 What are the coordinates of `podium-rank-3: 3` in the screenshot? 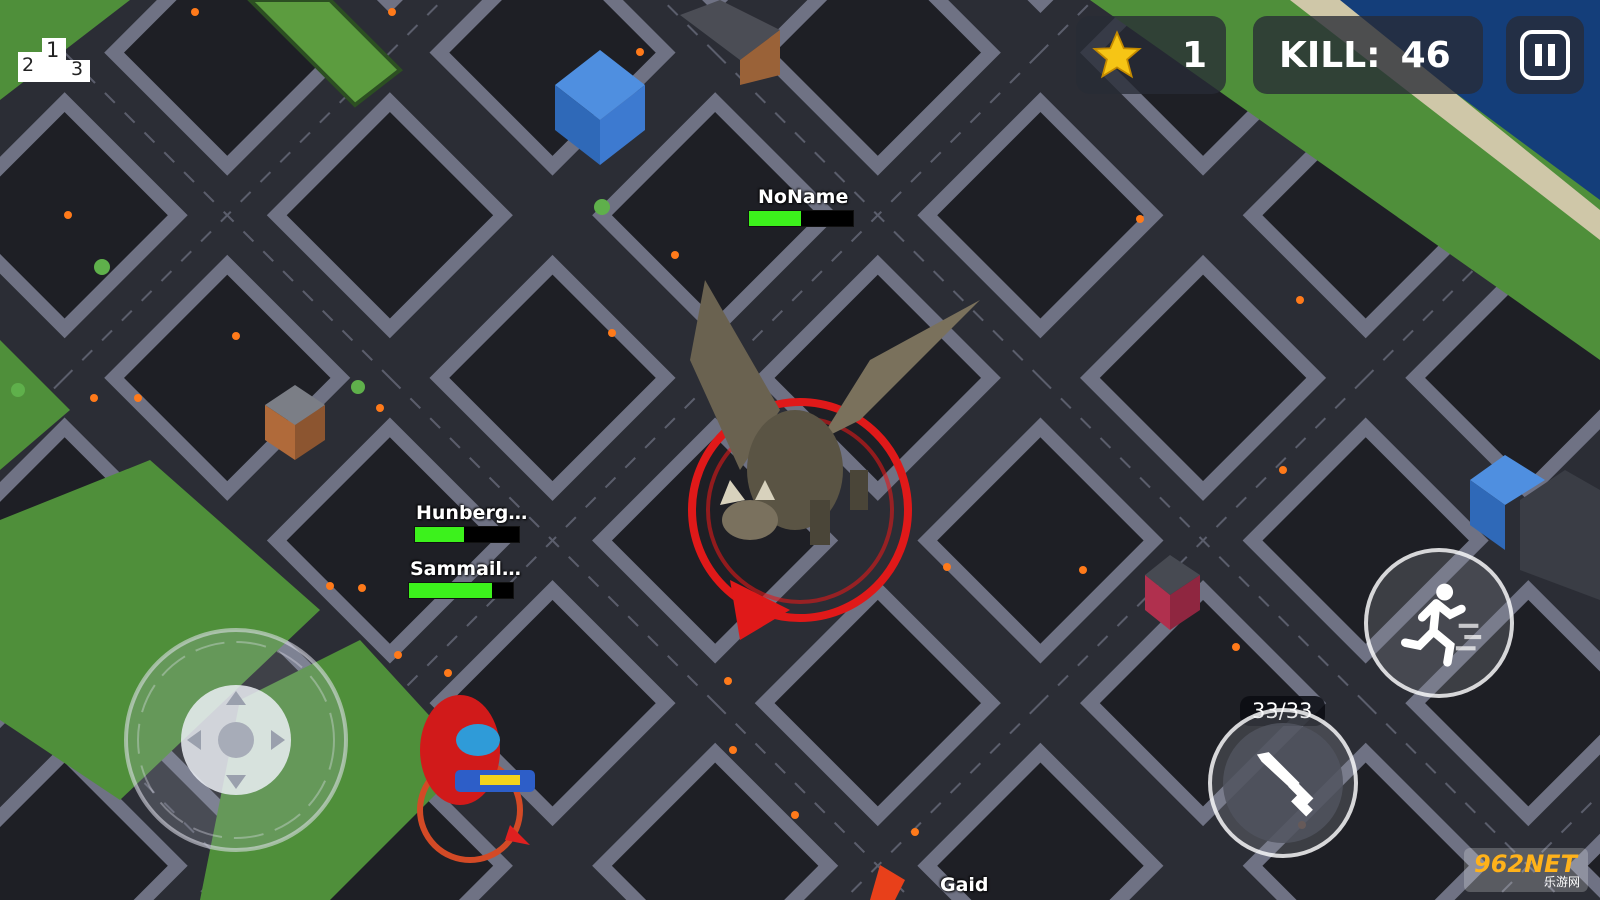 It's located at (77, 69).